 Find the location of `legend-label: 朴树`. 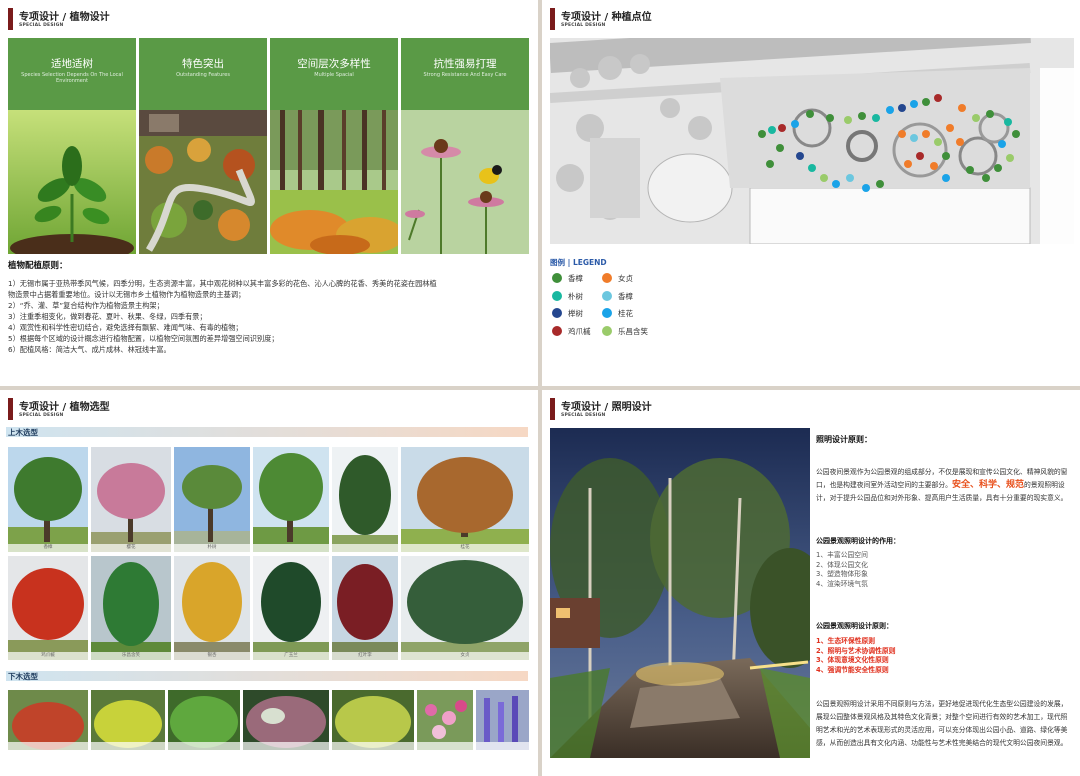

legend-label: 朴树 is located at coordinates (575, 296).